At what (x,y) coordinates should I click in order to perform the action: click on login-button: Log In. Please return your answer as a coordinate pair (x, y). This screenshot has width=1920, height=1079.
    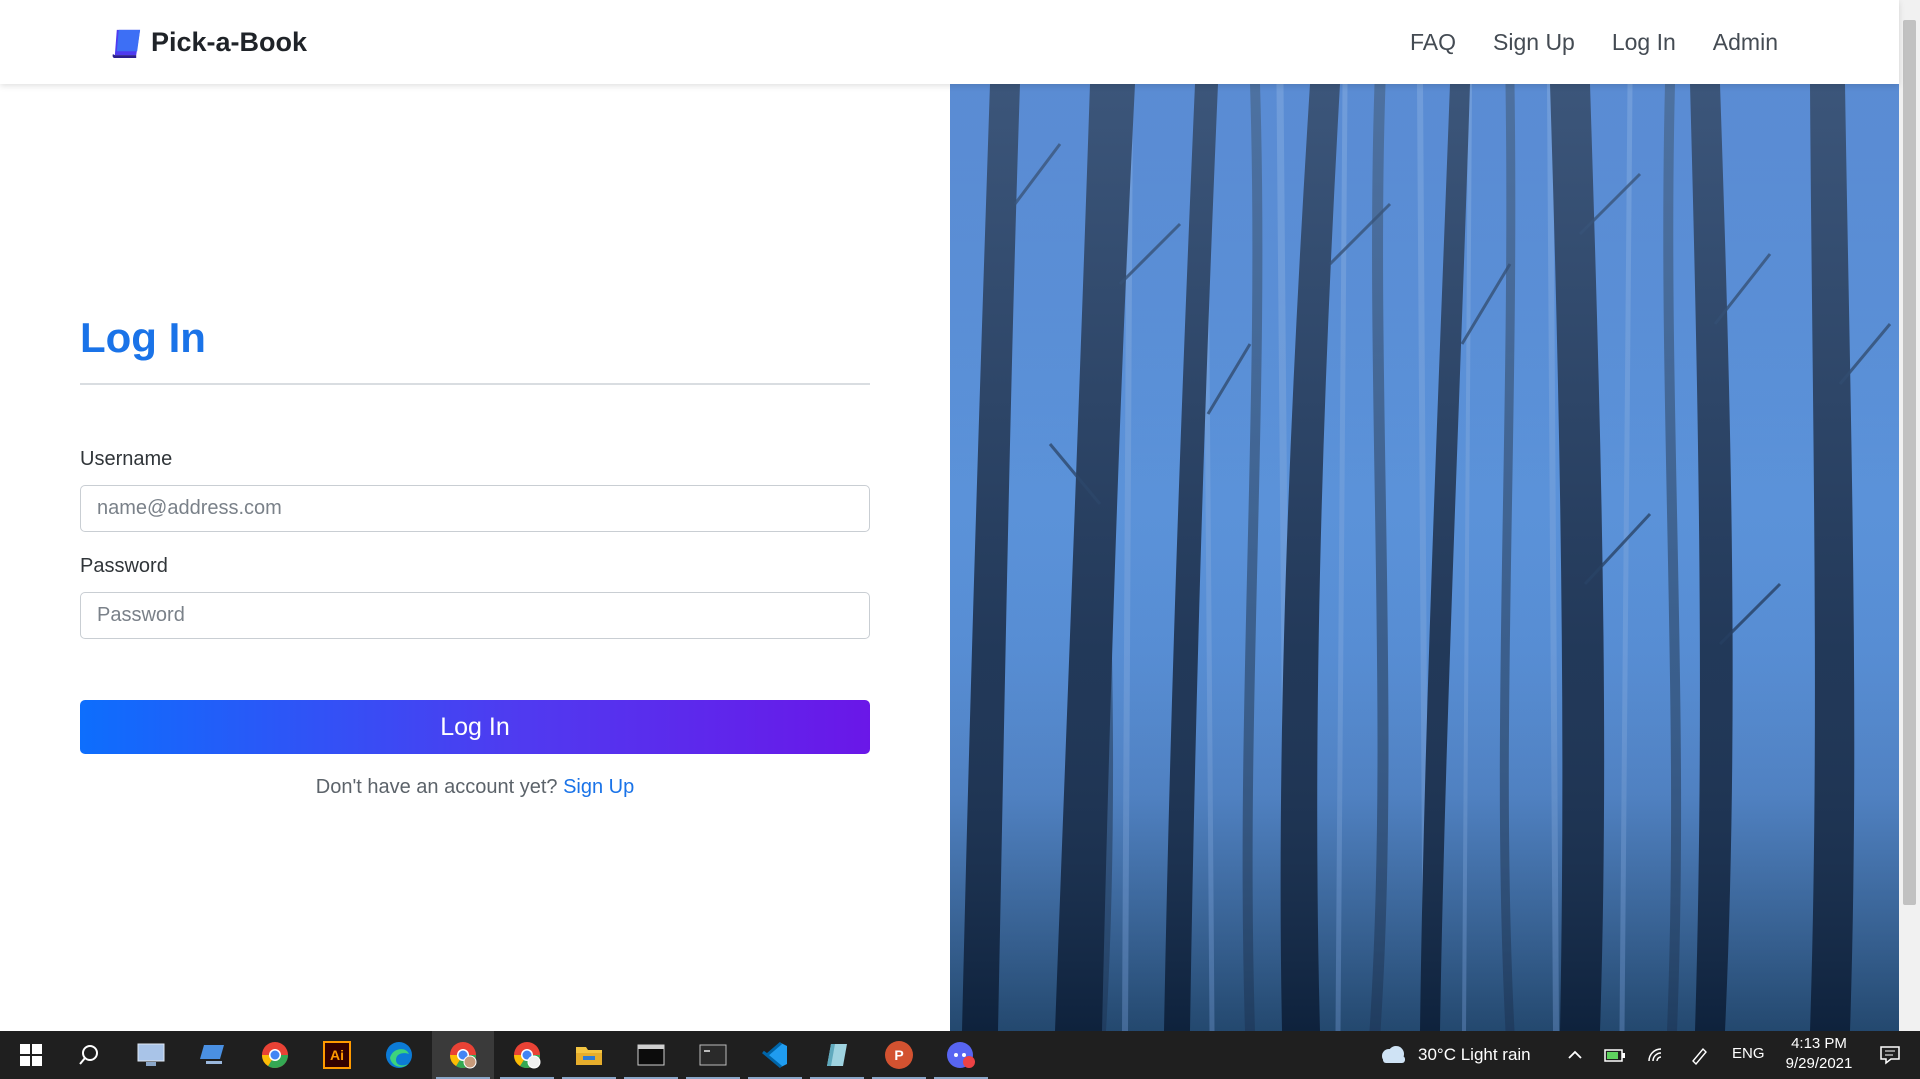
    Looking at the image, I should click on (475, 727).